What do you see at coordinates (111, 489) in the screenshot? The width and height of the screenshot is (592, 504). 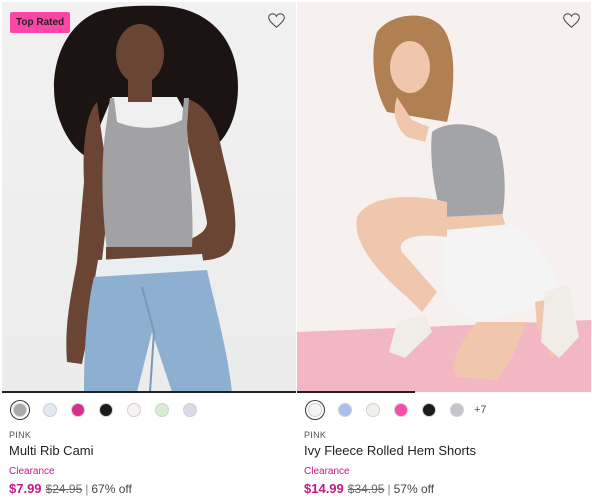 I see `discount-percent: 67% off` at bounding box center [111, 489].